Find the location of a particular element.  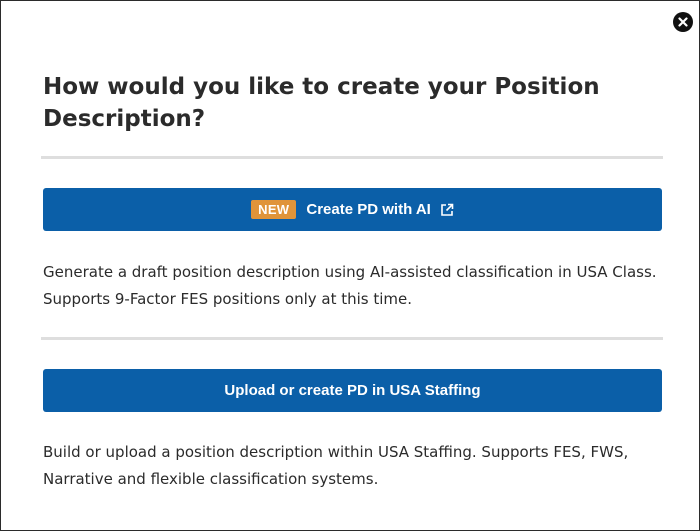

create-pd-with-ai-label: Create PD with AI is located at coordinates (368, 209).